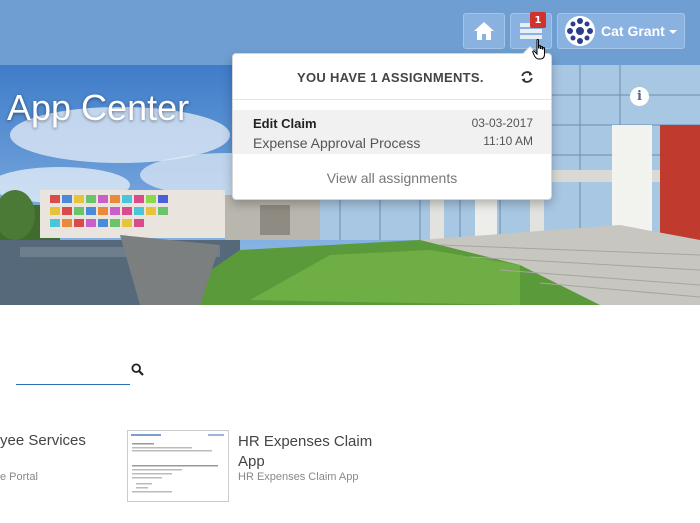  I want to click on app-thumbnail, so click(178, 466).